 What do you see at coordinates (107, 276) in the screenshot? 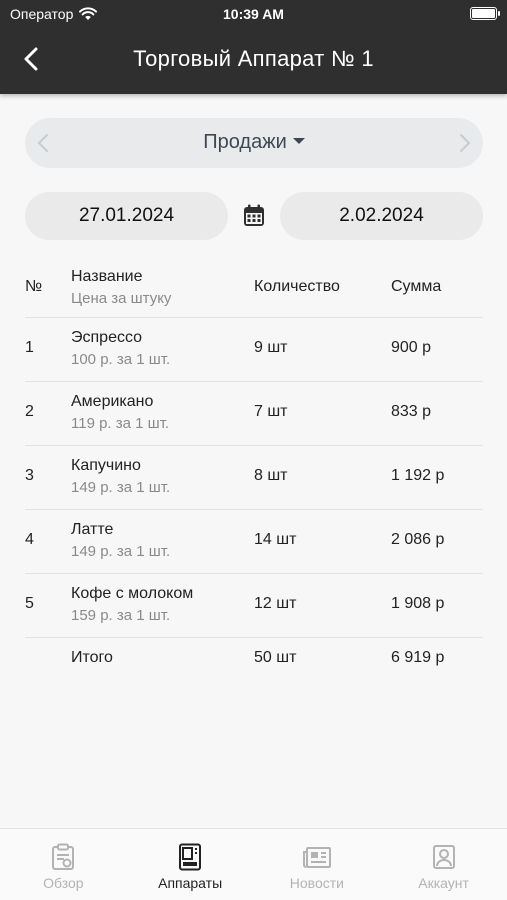
I see `header-name: Название` at bounding box center [107, 276].